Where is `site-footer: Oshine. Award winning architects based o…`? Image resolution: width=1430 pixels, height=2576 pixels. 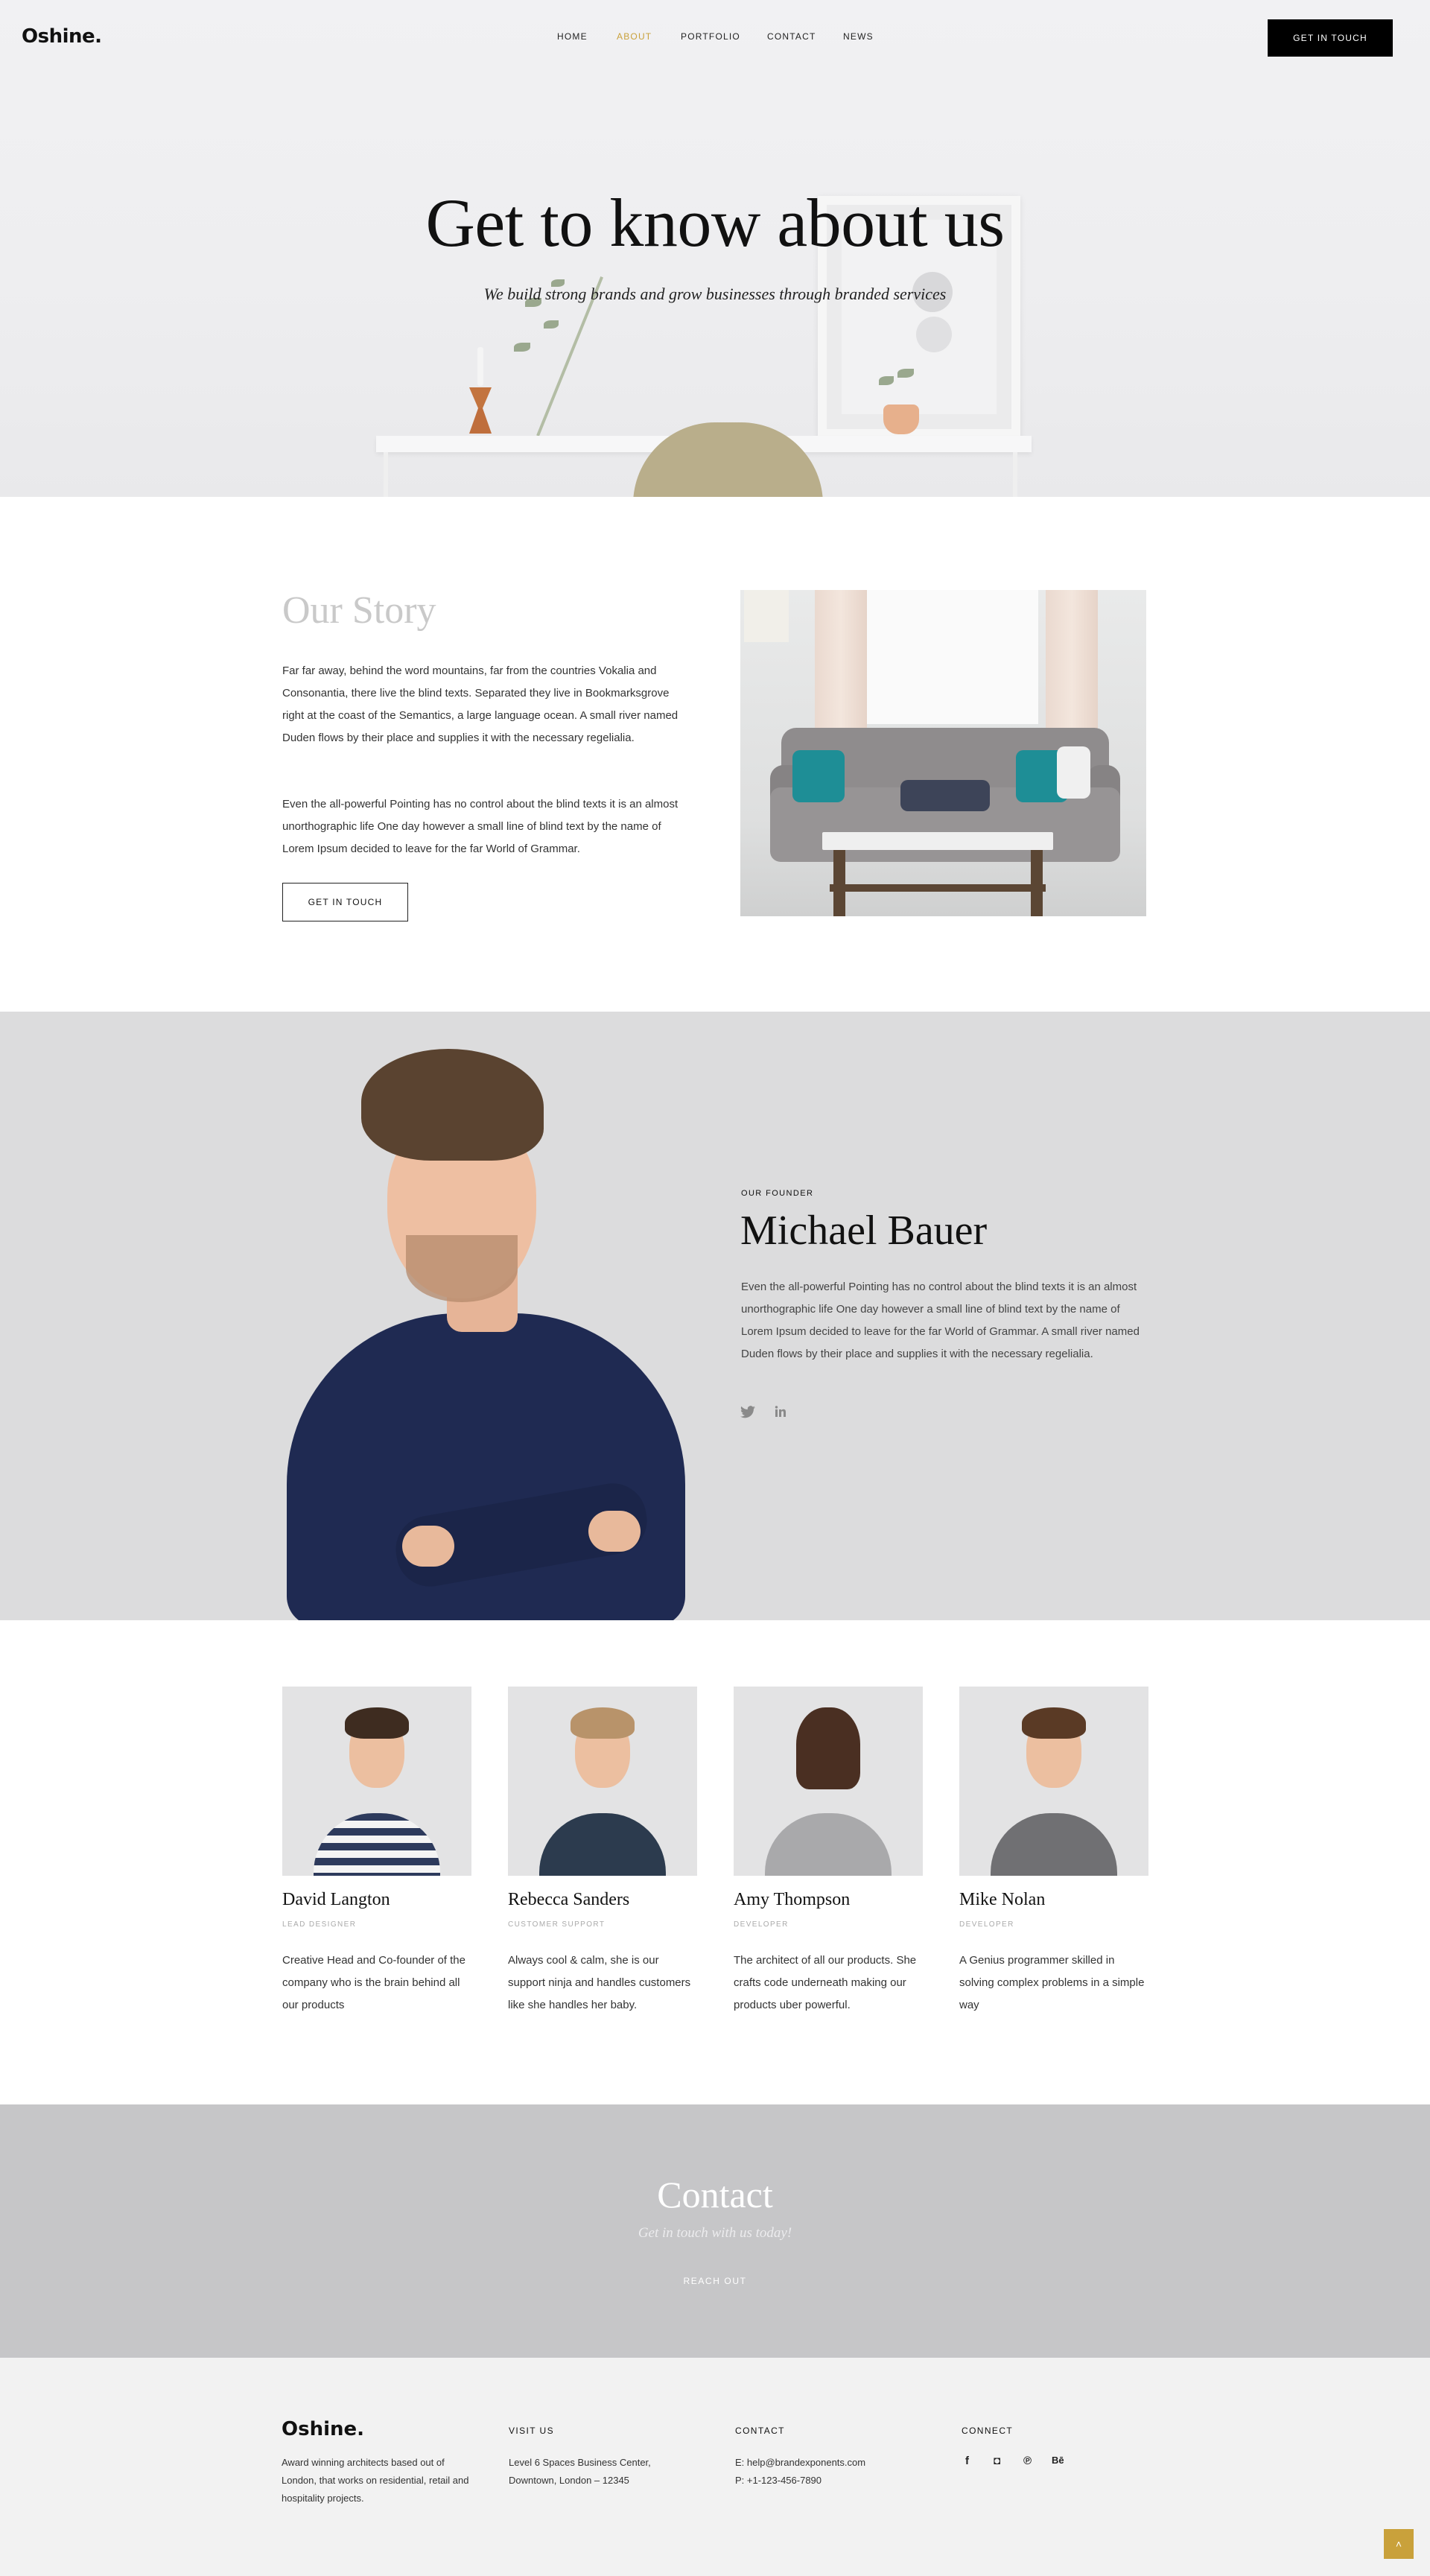 site-footer: Oshine. Award winning architects based o… is located at coordinates (715, 2467).